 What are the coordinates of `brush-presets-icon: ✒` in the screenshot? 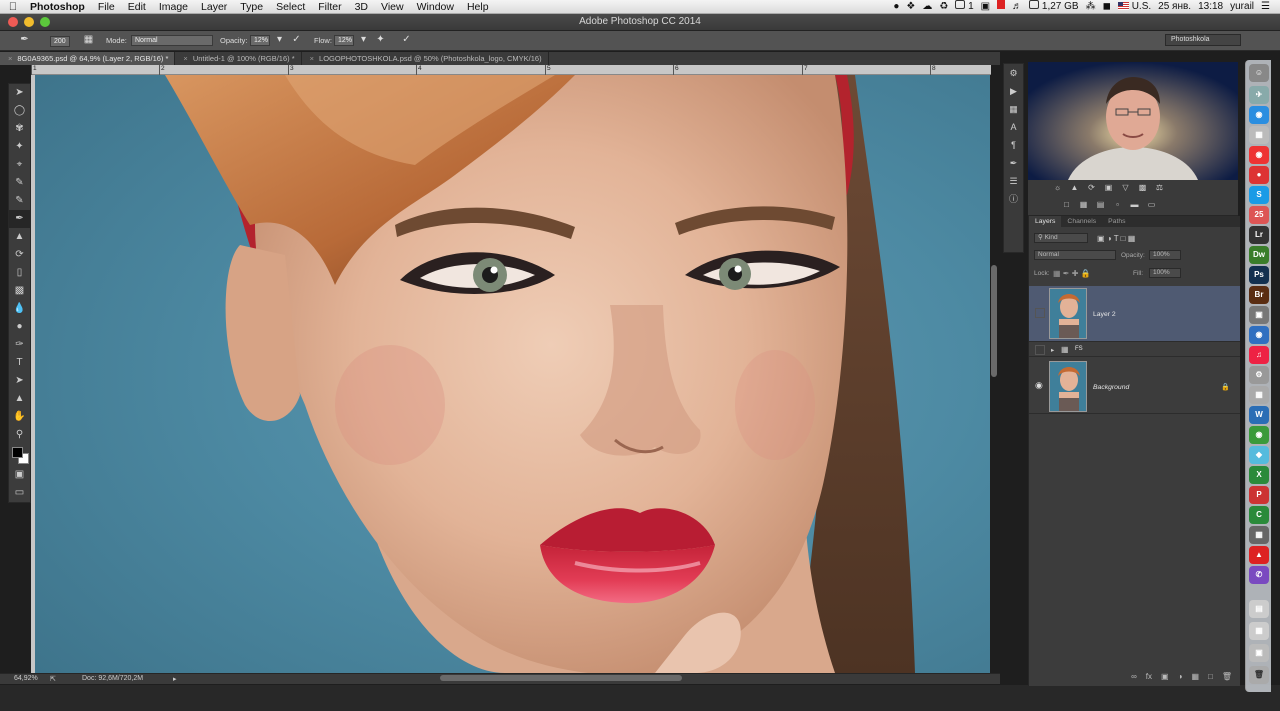 It's located at (1013, 163).